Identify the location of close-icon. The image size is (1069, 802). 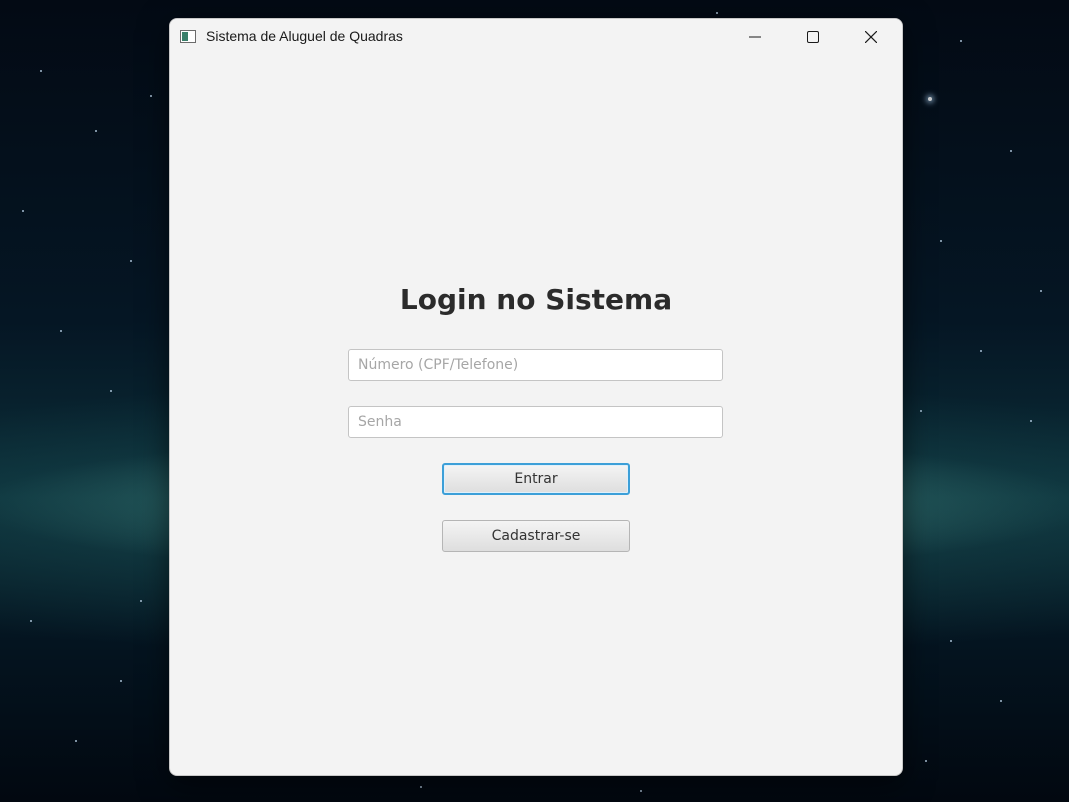
(871, 37).